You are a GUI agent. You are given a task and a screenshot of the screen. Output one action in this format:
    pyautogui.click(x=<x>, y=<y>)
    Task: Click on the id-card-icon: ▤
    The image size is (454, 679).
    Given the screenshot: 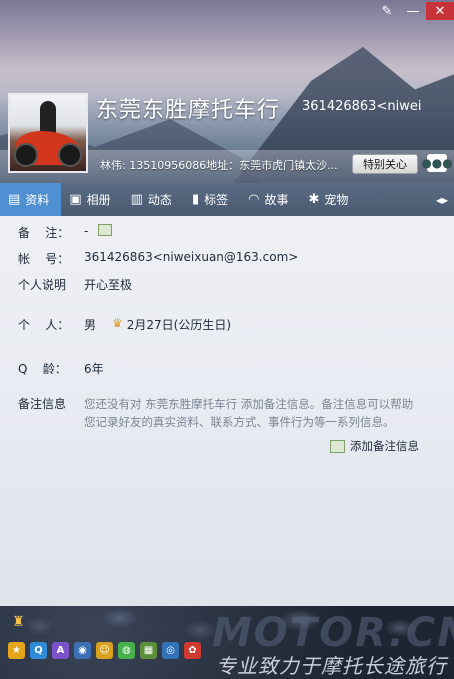 What is the action you would take?
    pyautogui.click(x=14, y=199)
    